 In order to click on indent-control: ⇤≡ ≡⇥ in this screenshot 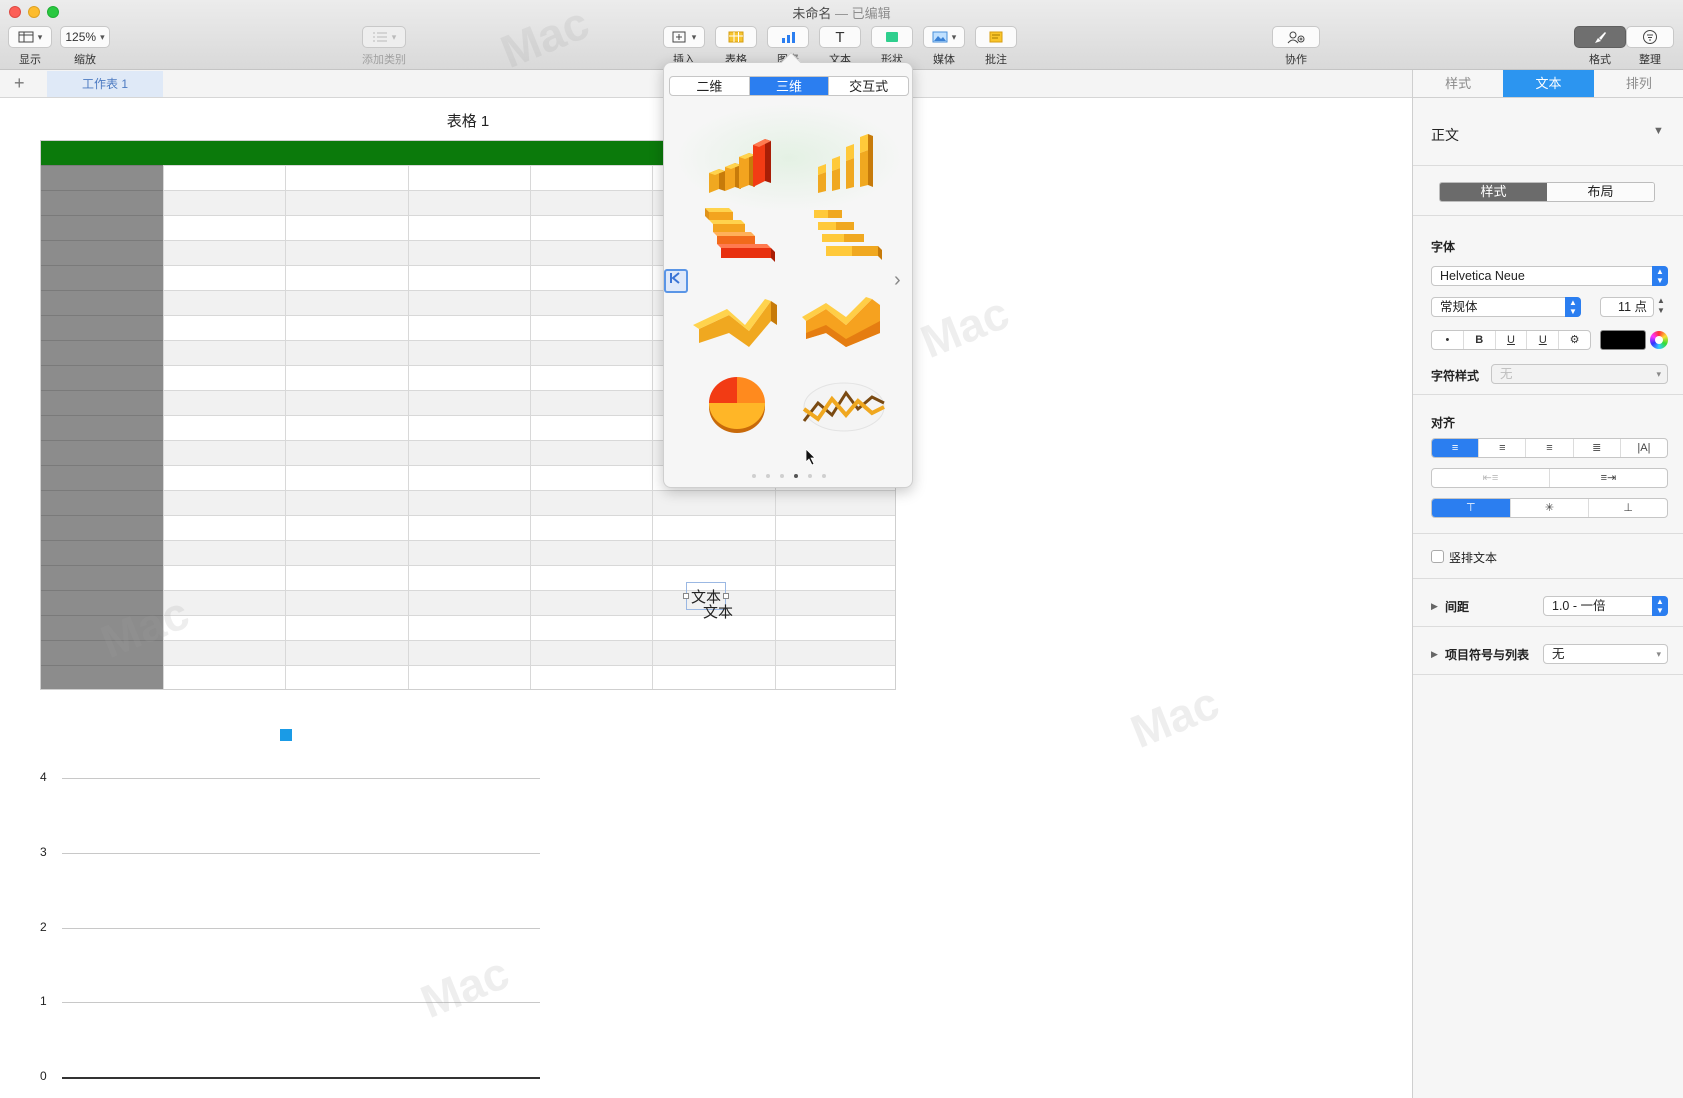, I will do `click(1549, 478)`.